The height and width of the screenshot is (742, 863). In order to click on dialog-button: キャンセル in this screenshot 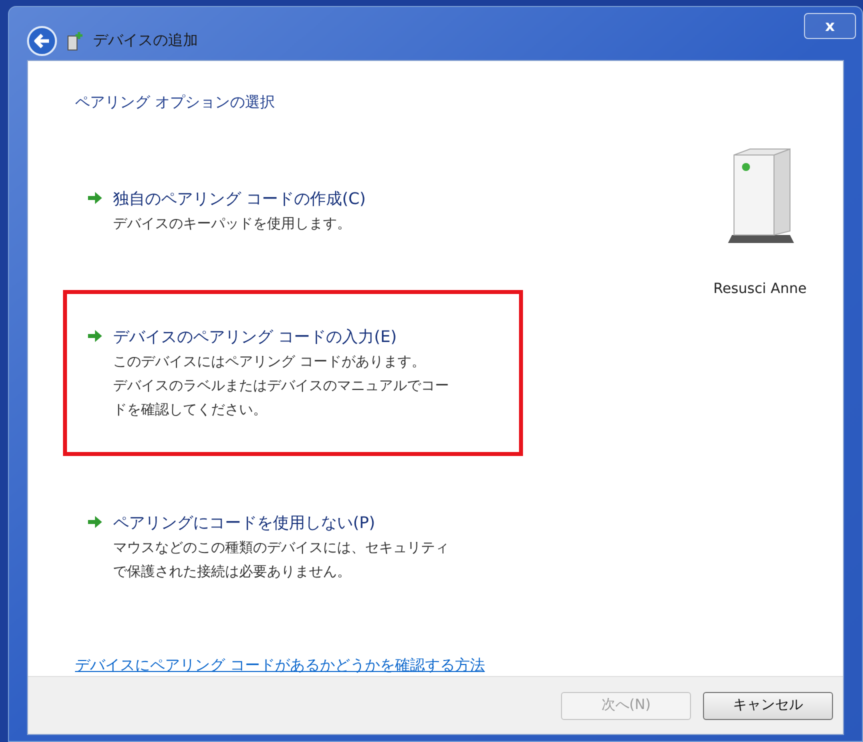, I will do `click(768, 706)`.